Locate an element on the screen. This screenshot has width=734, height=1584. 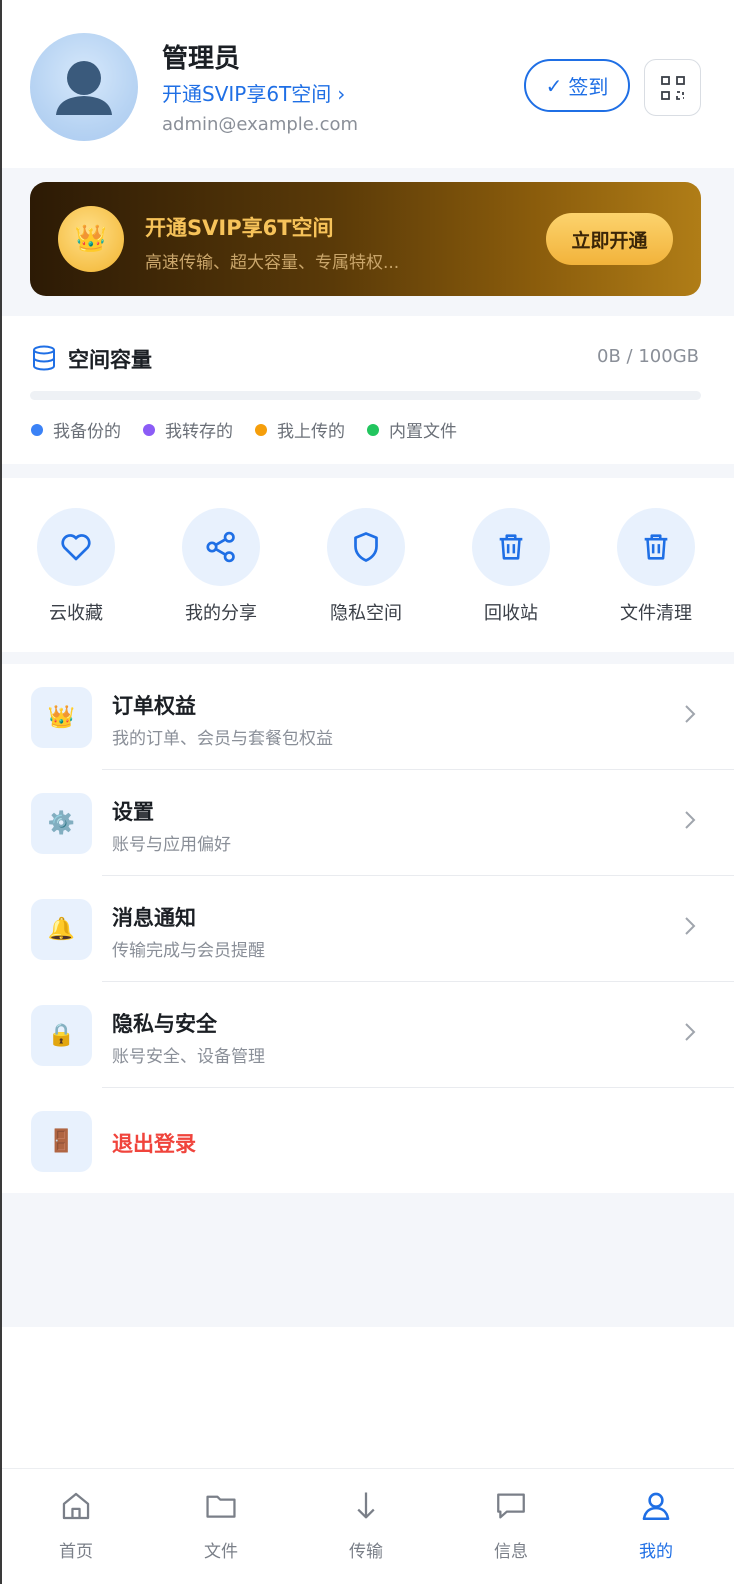
scan-button is located at coordinates (672, 87).